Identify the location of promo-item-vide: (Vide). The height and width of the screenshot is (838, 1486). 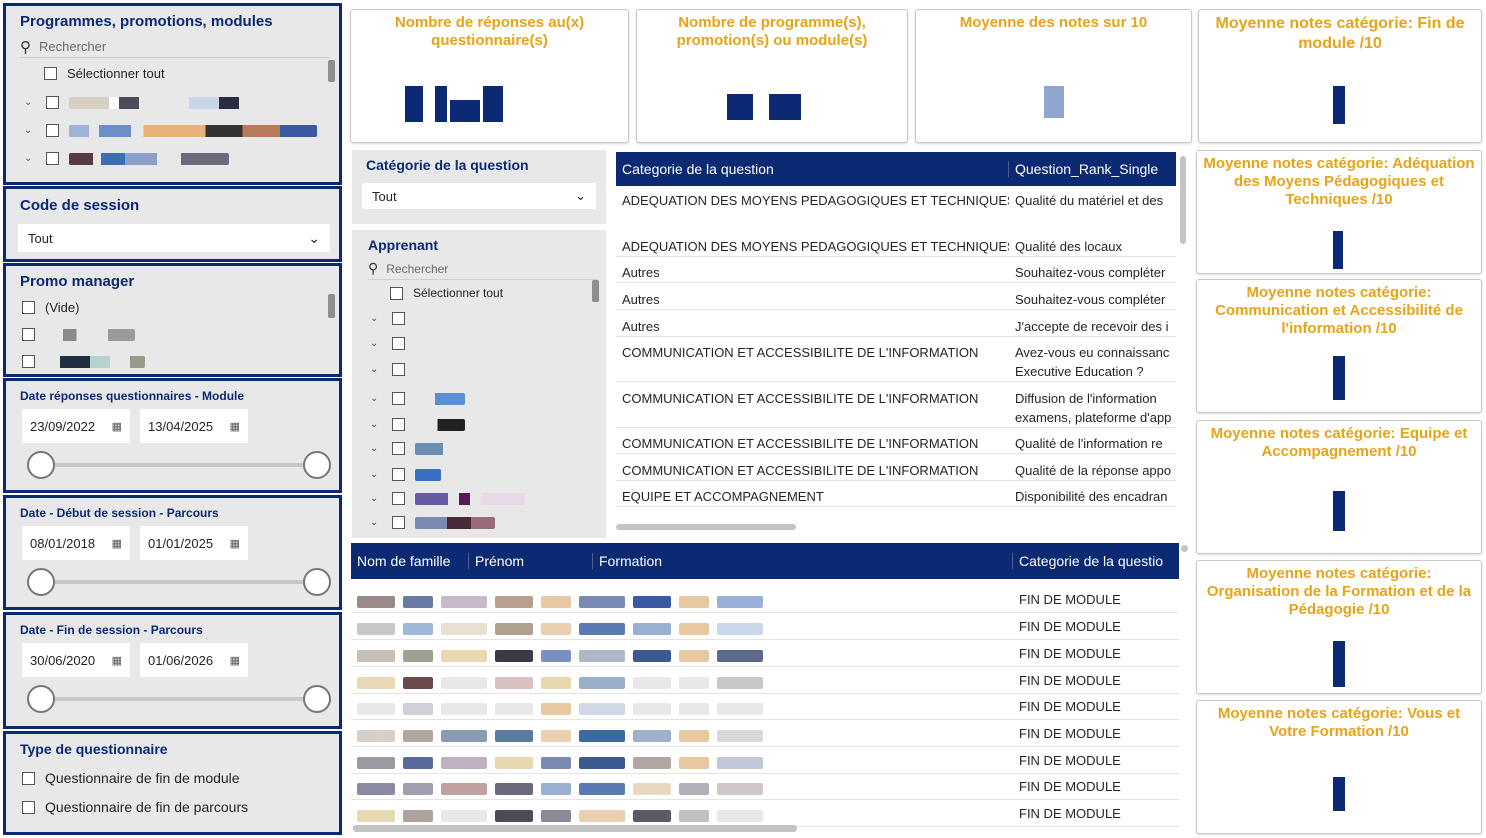
(50, 307).